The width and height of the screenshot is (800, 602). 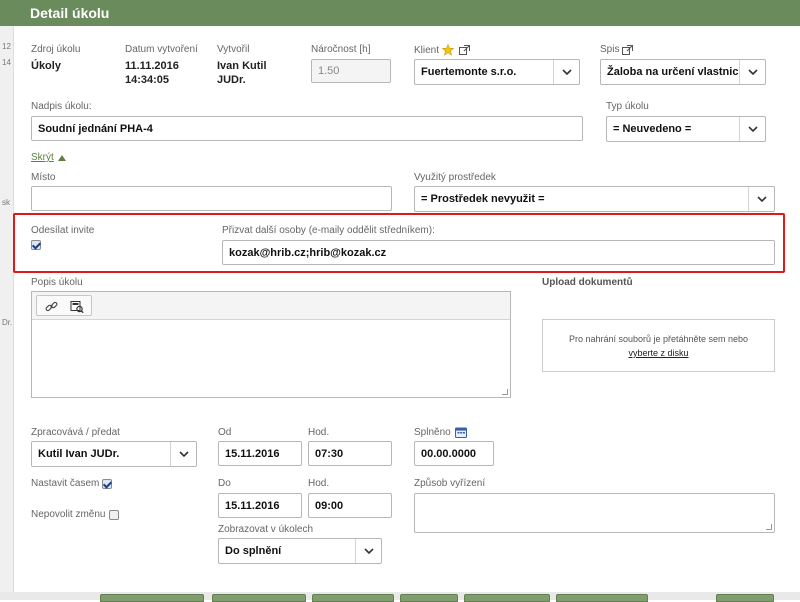 What do you see at coordinates (231, 80) in the screenshot?
I see `author-title: JUDr.` at bounding box center [231, 80].